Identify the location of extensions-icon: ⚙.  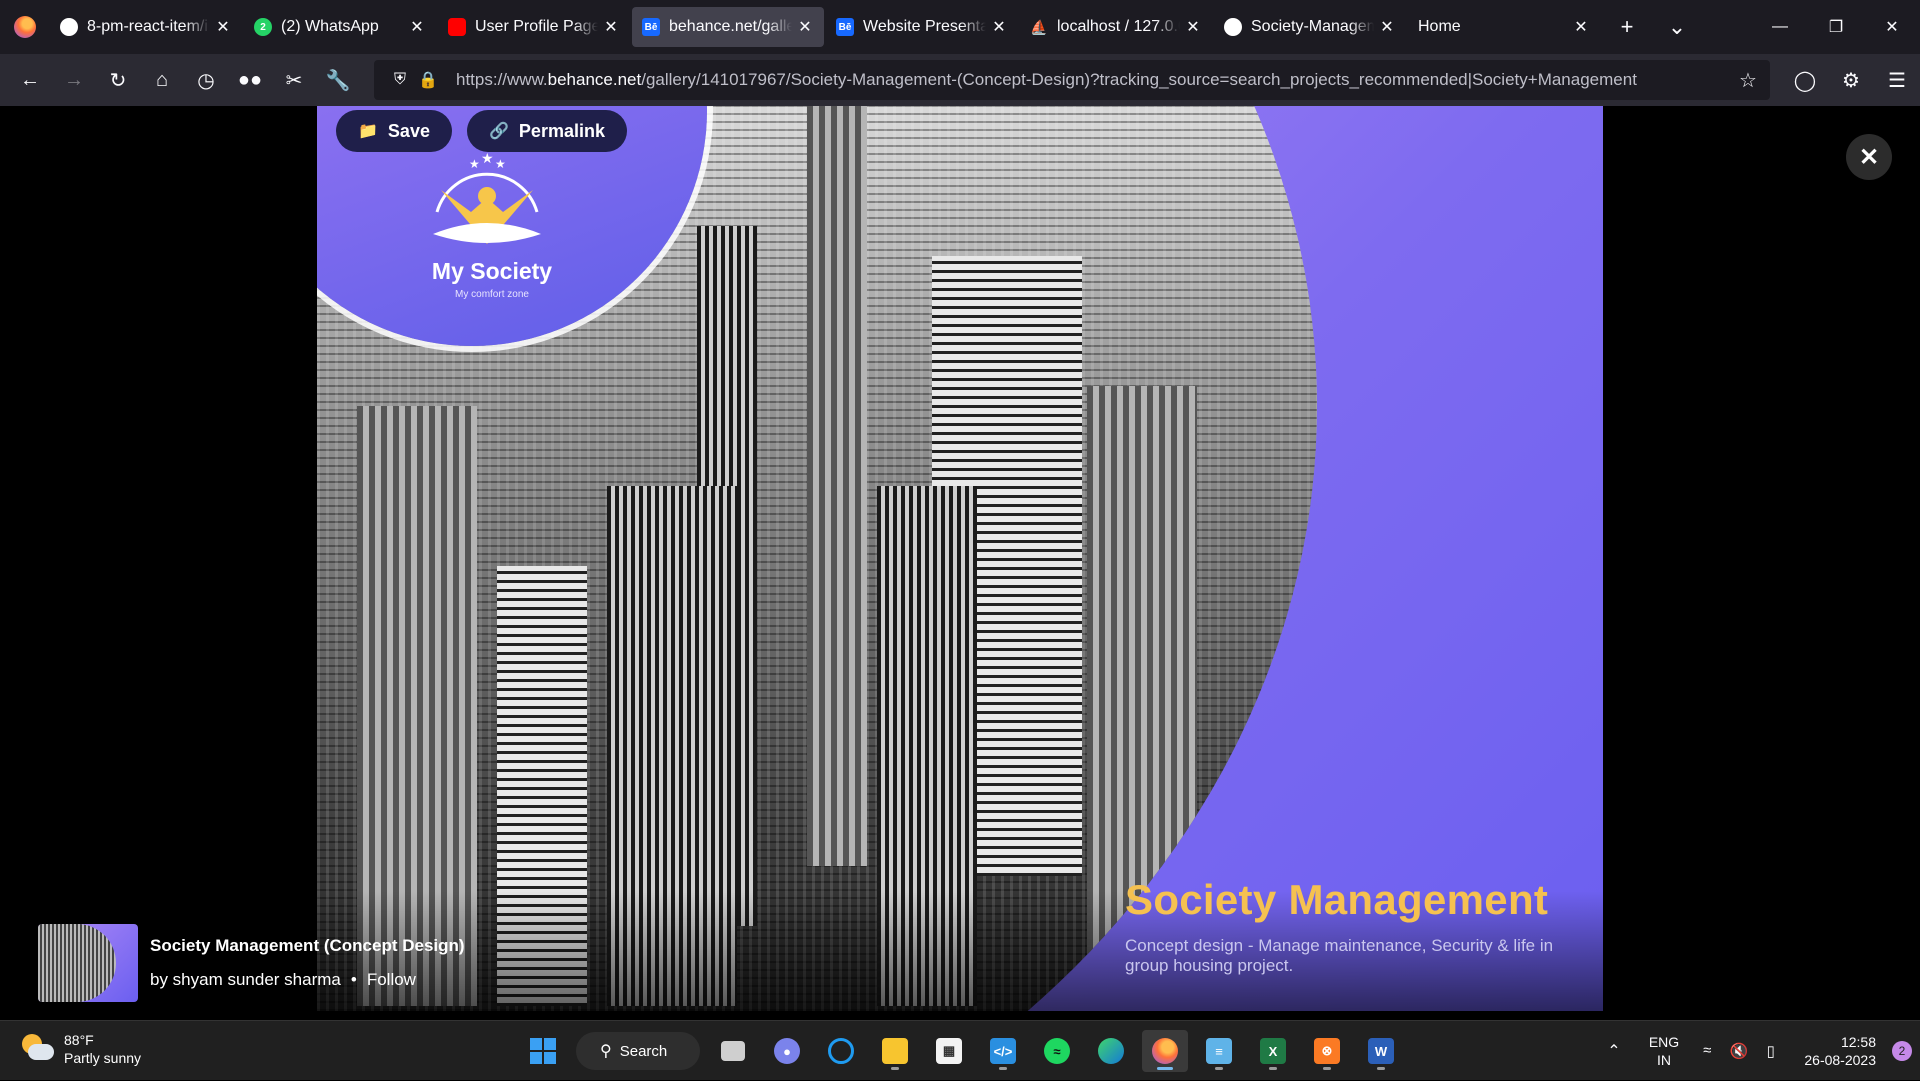
(1851, 80).